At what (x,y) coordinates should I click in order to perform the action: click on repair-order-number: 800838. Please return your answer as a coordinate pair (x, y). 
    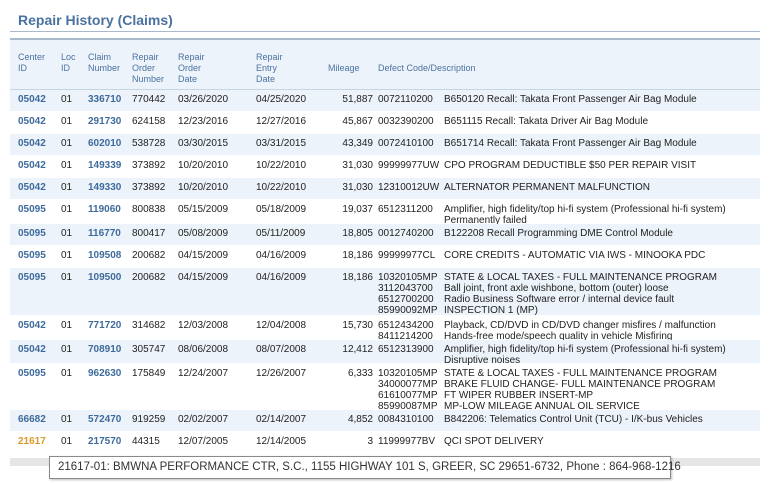
    Looking at the image, I should click on (149, 209).